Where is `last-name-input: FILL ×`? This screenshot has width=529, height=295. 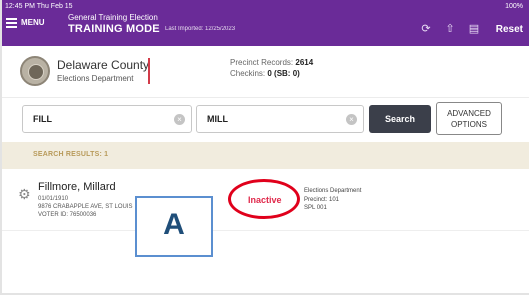 last-name-input: FILL × is located at coordinates (107, 119).